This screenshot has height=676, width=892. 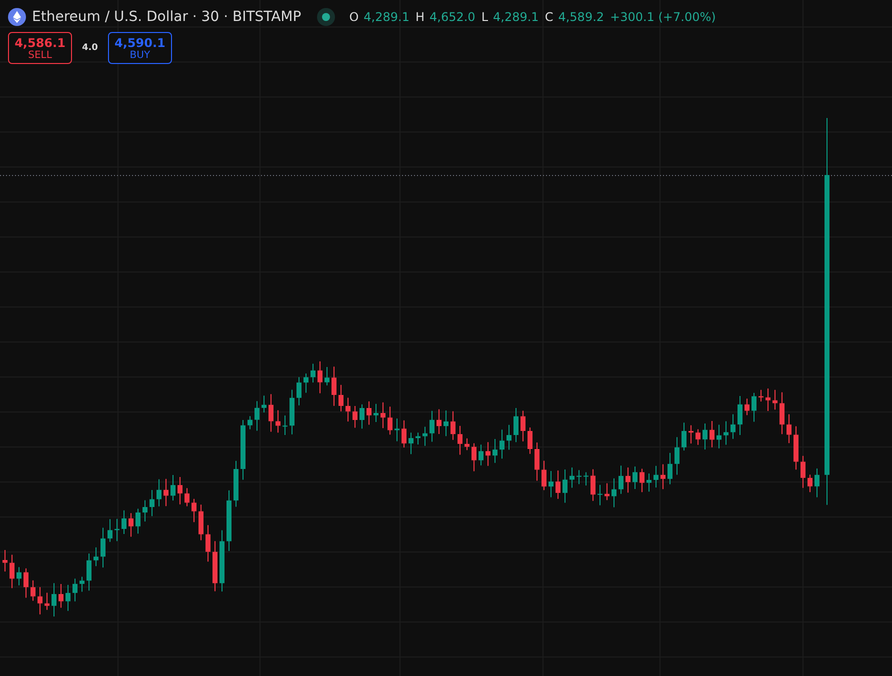 What do you see at coordinates (140, 48) in the screenshot?
I see `buy-button: 4,590.1 BUY` at bounding box center [140, 48].